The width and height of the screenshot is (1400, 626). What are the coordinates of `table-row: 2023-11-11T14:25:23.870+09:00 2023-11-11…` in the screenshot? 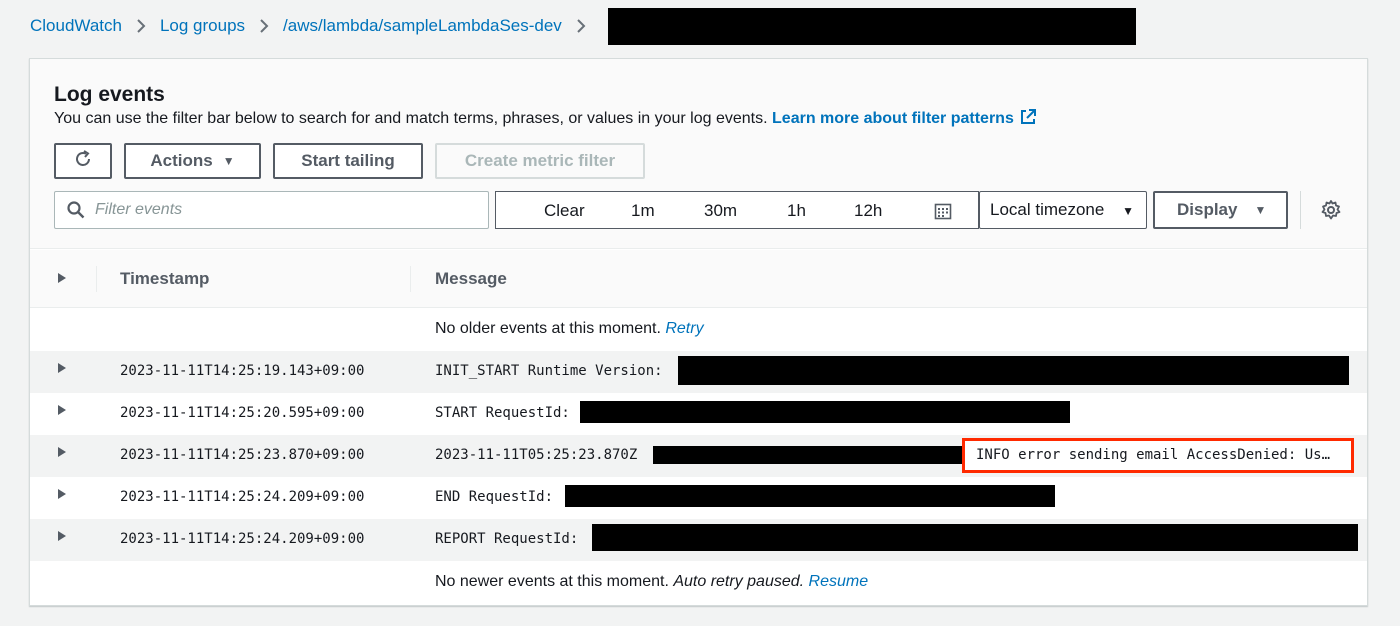 It's located at (698, 456).